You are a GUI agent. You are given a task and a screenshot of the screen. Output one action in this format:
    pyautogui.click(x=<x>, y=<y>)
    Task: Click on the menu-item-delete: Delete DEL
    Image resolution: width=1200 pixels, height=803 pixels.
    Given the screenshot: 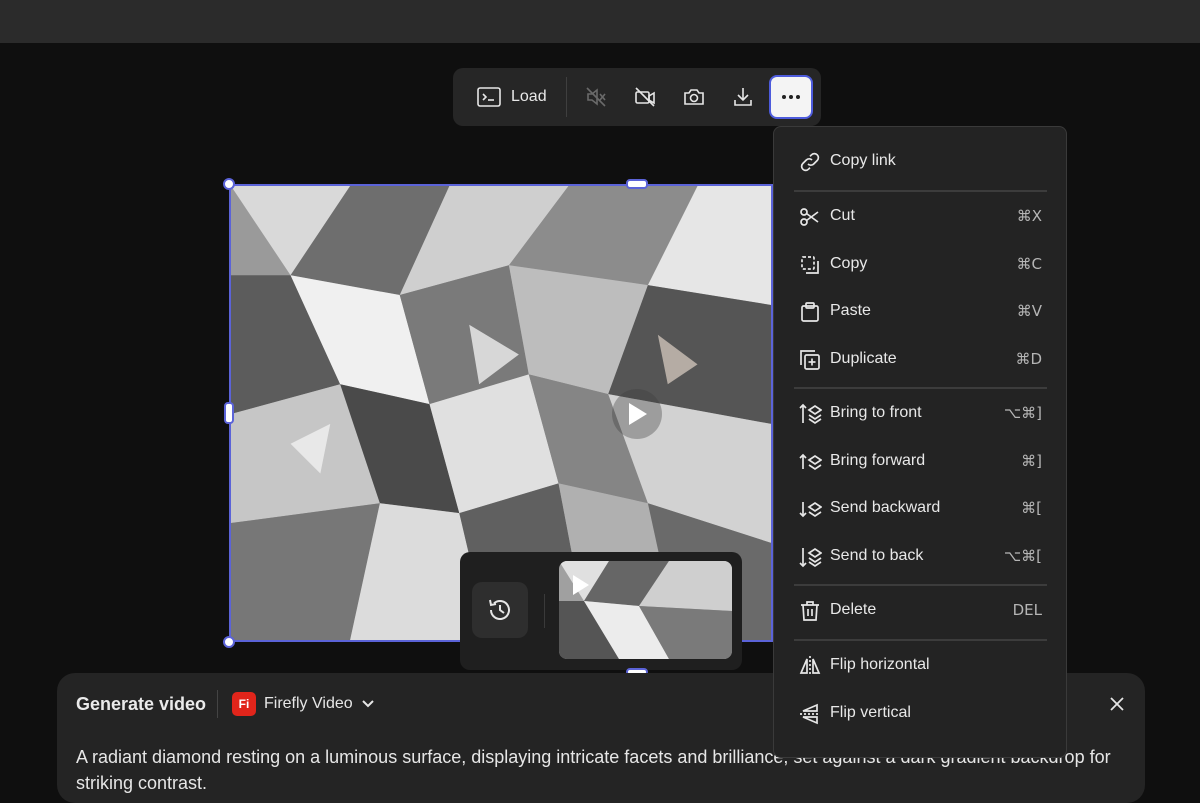 What is the action you would take?
    pyautogui.click(x=920, y=611)
    